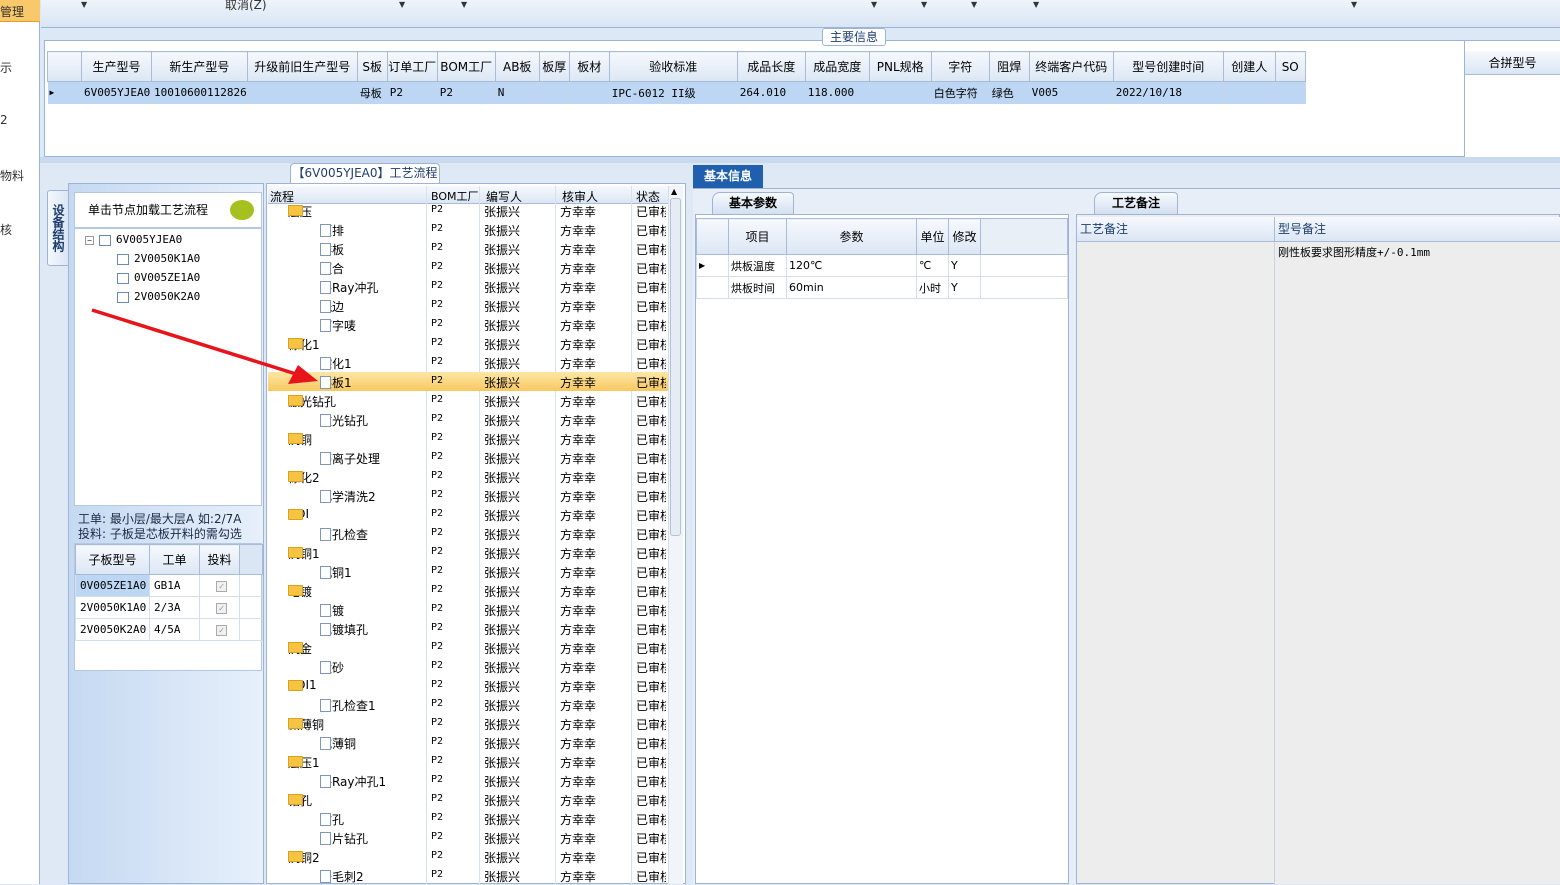 The image size is (1560, 885). I want to click on process-row: 盲孔检查1 P2 张振兴 方幸幸 已审核, so click(468, 704).